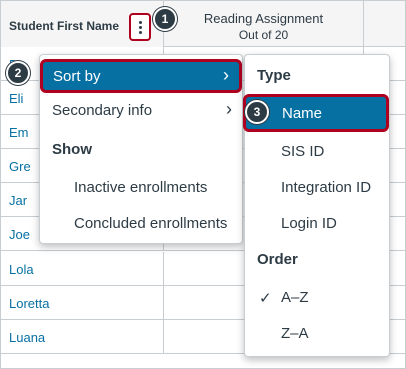  Describe the element at coordinates (19, 132) in the screenshot. I see `student-name-link: Em` at that location.